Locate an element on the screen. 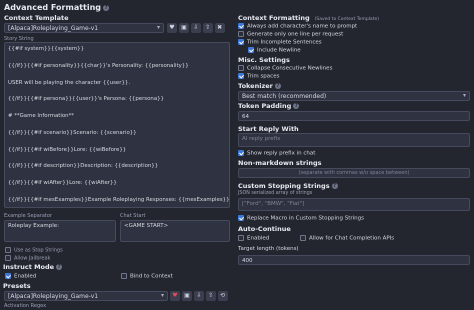  story-line: # **Game Information** is located at coordinates (41, 116).